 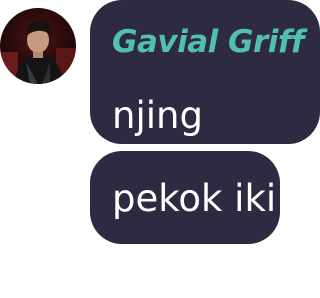 I want to click on avatar, so click(x=38, y=46).